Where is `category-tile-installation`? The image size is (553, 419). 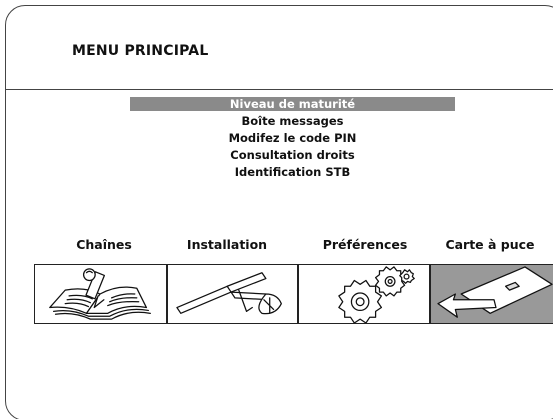 category-tile-installation is located at coordinates (232, 294).